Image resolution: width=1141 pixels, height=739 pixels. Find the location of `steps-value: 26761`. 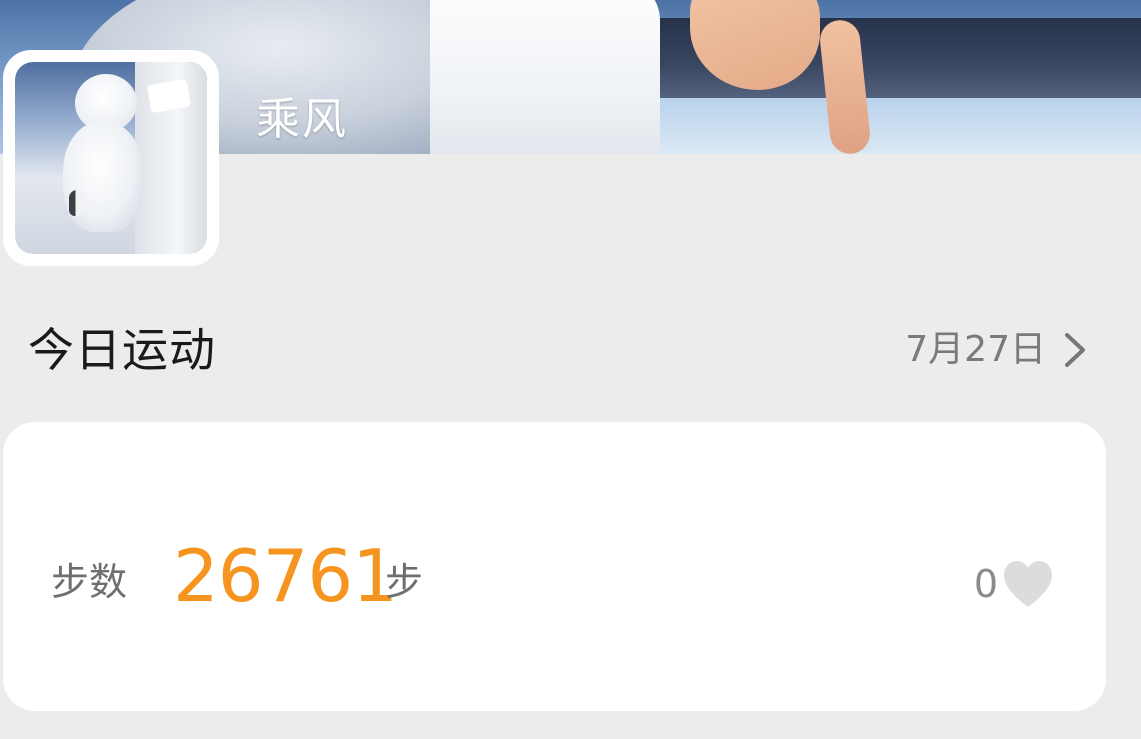

steps-value: 26761 is located at coordinates (285, 576).